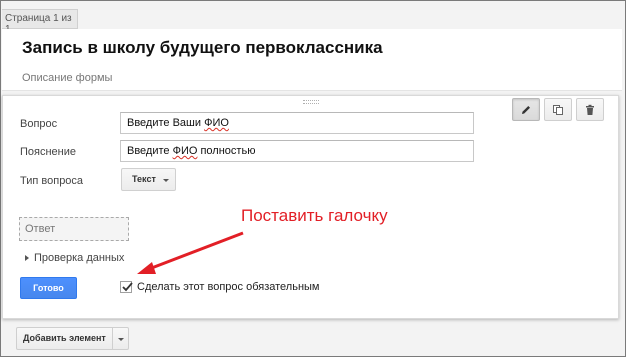 This screenshot has width=626, height=357. What do you see at coordinates (190, 252) in the screenshot?
I see `annotation-arrow-icon` at bounding box center [190, 252].